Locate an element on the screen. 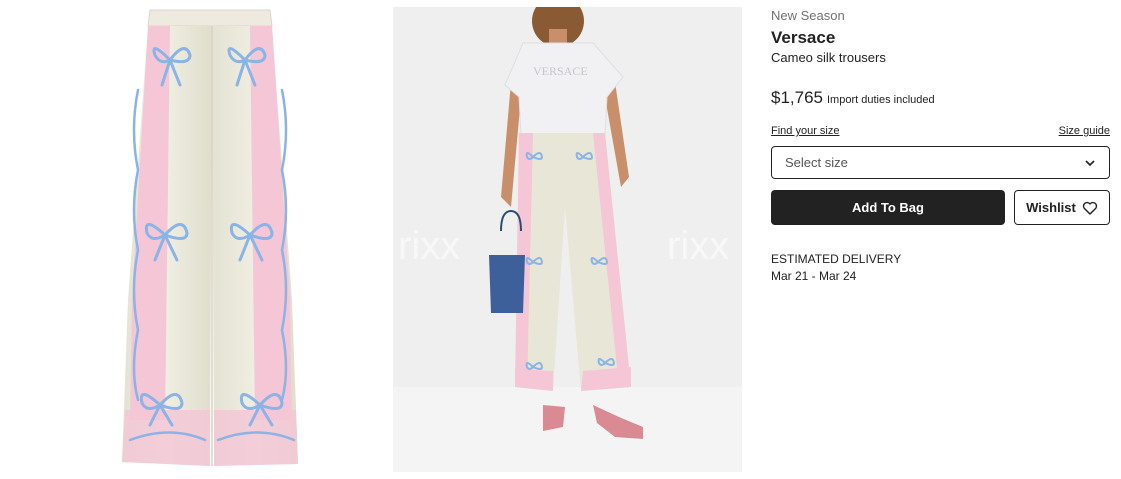 This screenshot has height=479, width=1121. size-guide-link: Size guide is located at coordinates (1084, 131).